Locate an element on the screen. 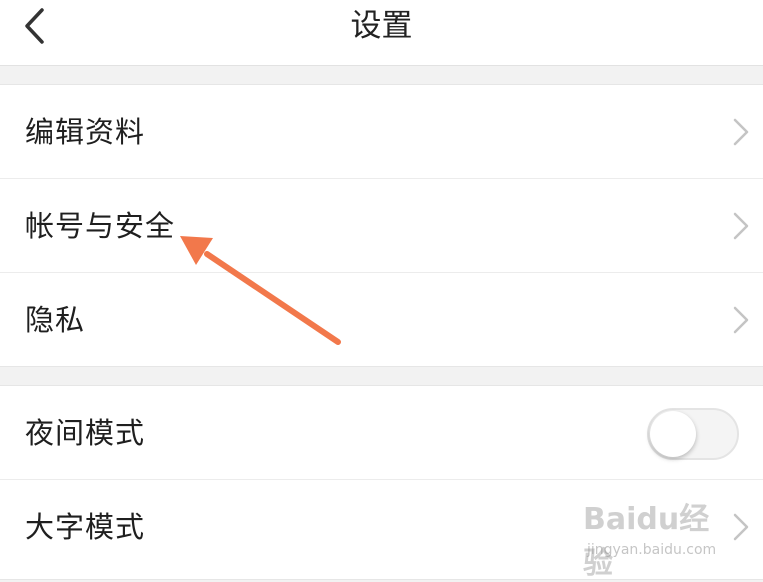 The width and height of the screenshot is (763, 582). settings-item-label: 大字模式 is located at coordinates (85, 527).